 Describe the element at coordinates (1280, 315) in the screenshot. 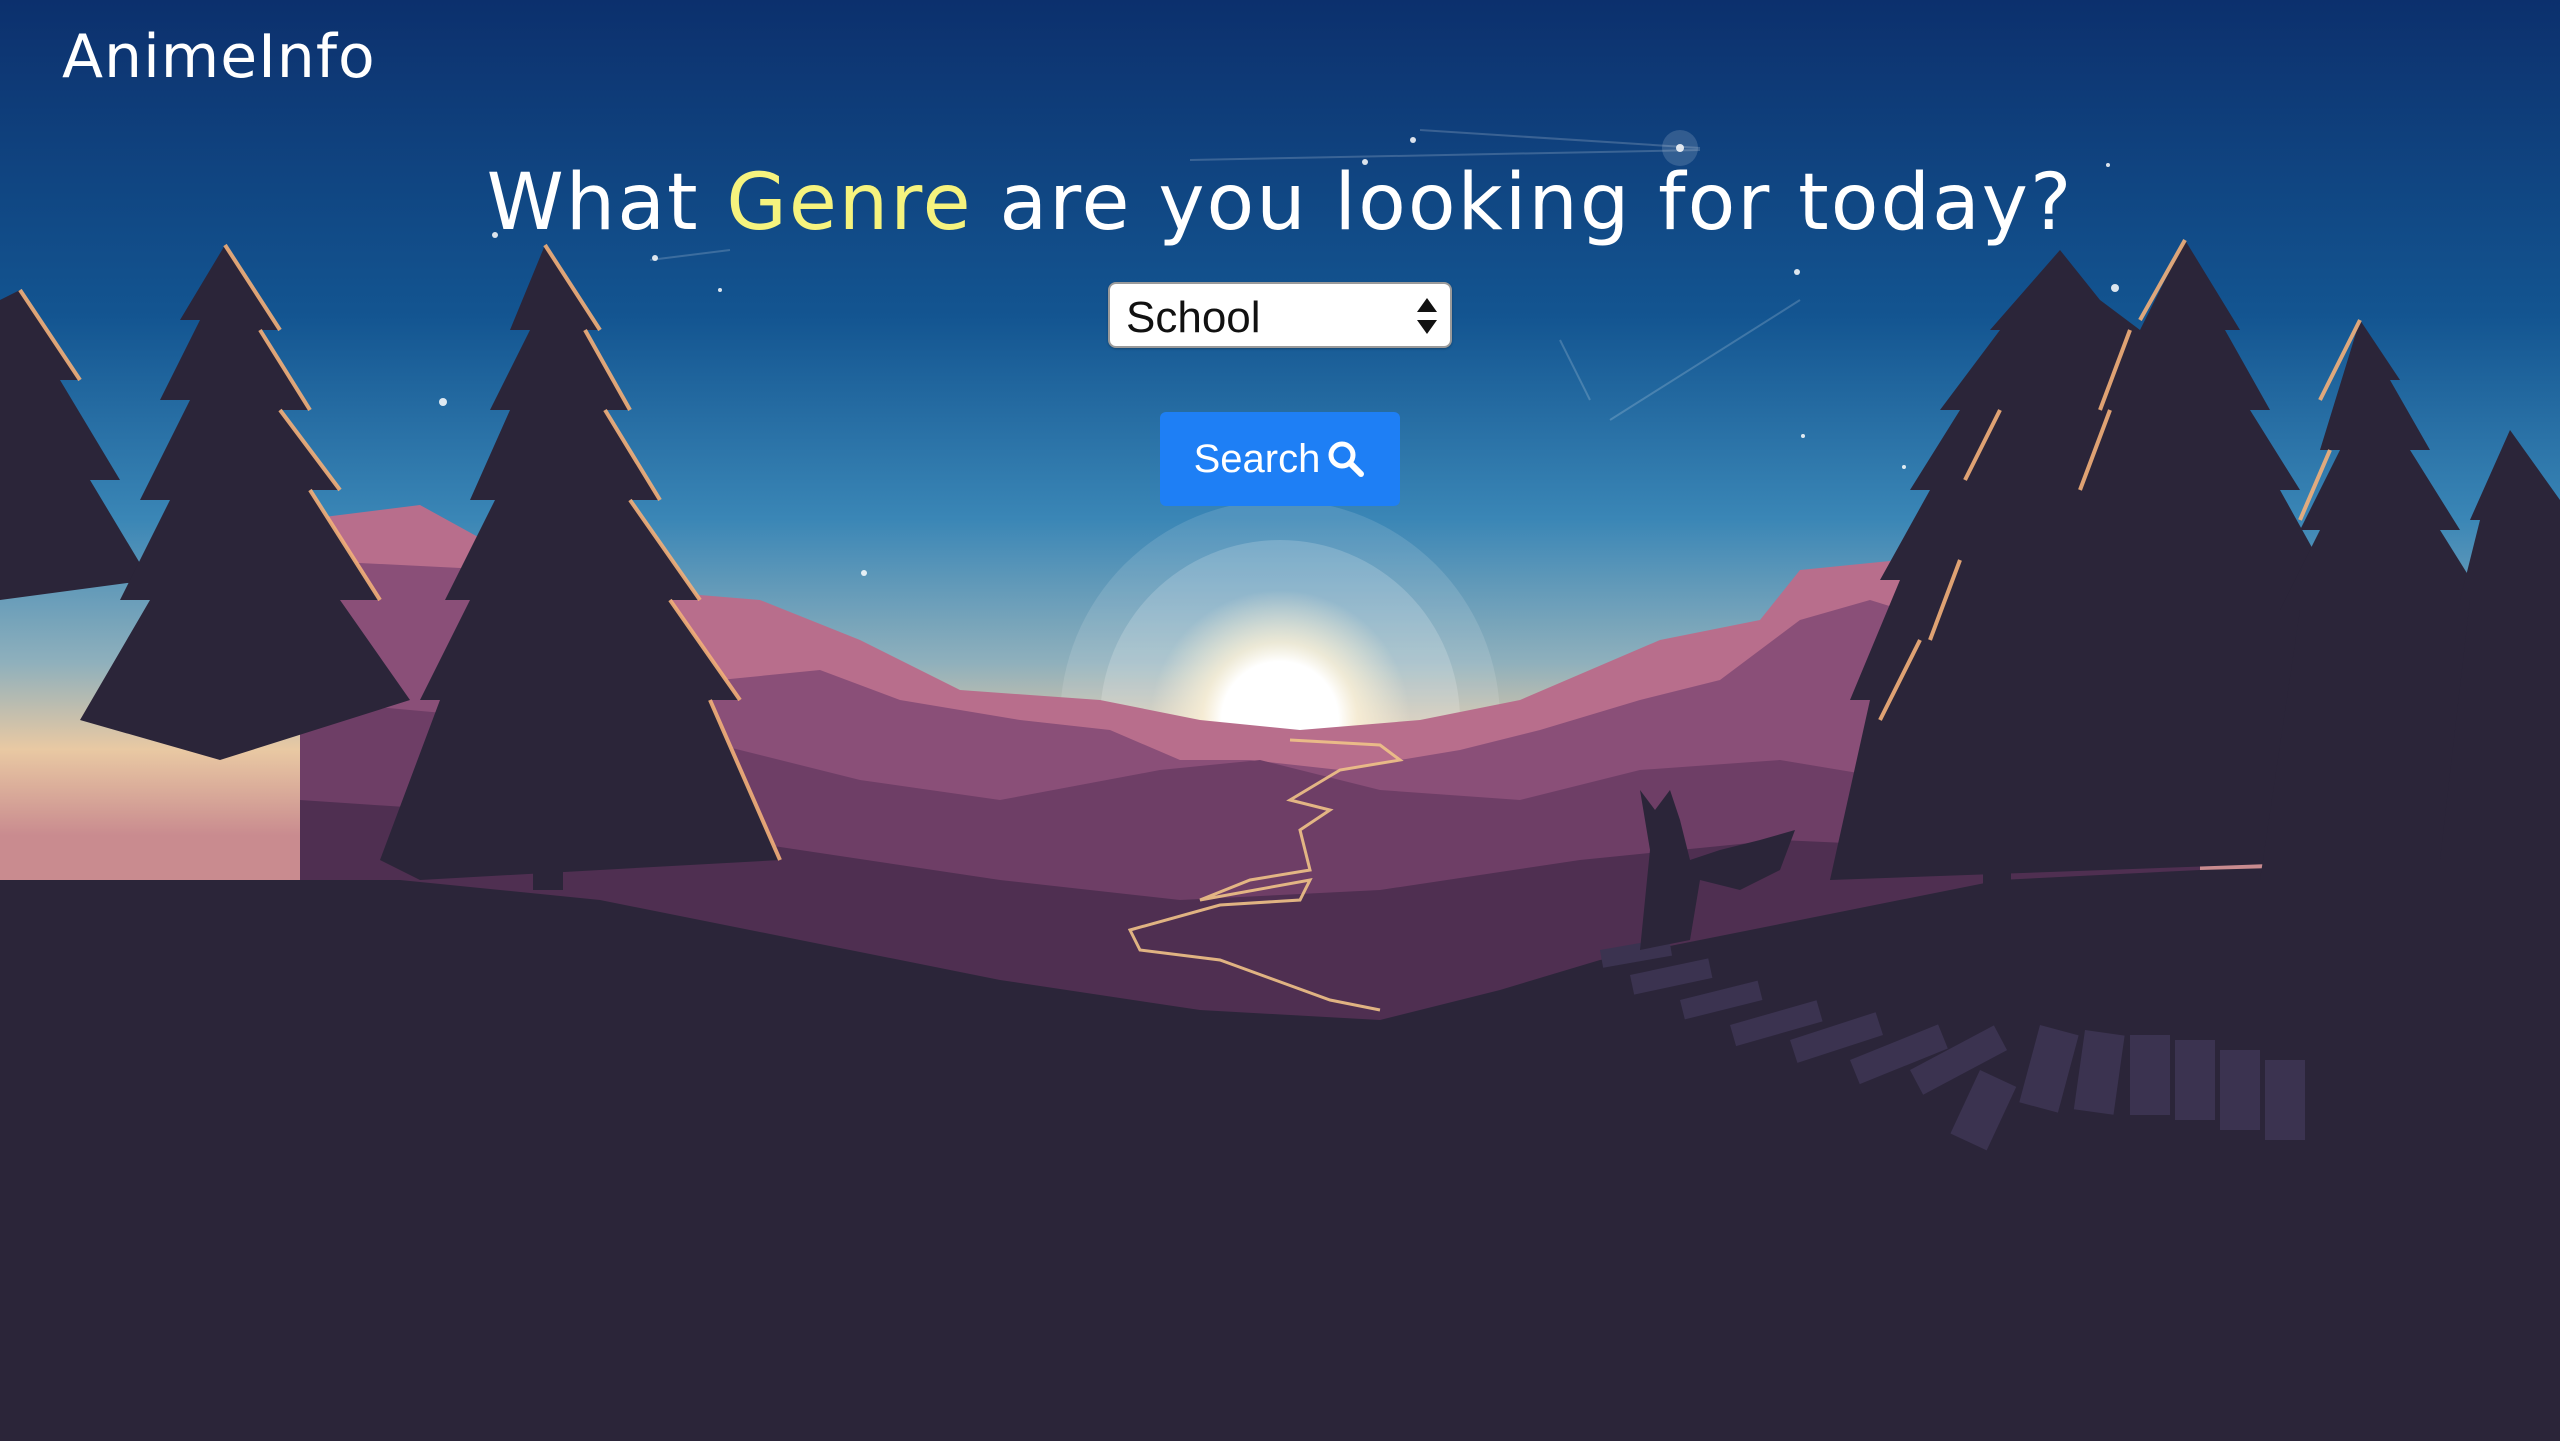

I see `genre-select: School` at that location.